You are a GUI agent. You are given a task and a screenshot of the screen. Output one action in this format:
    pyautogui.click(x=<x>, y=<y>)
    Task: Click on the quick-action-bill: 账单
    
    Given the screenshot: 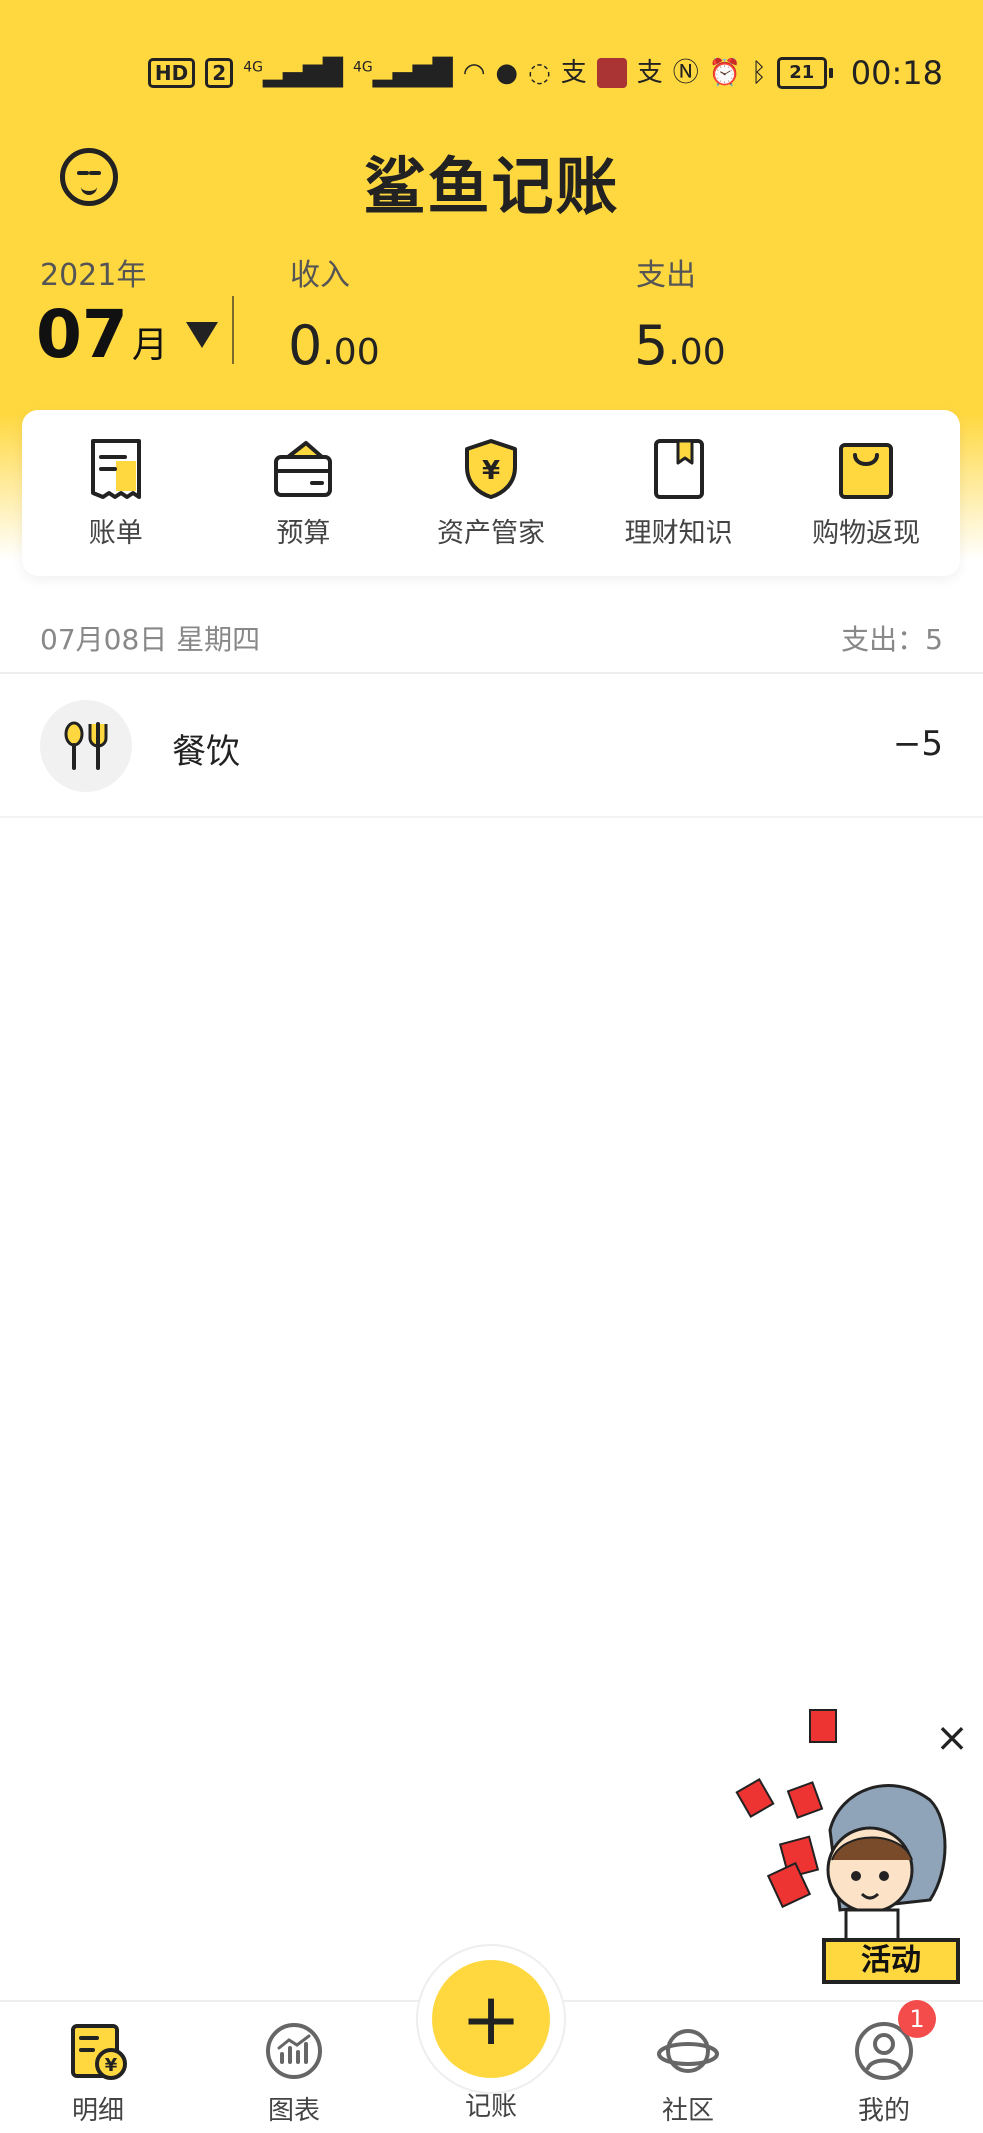 What is the action you would take?
    pyautogui.click(x=116, y=493)
    